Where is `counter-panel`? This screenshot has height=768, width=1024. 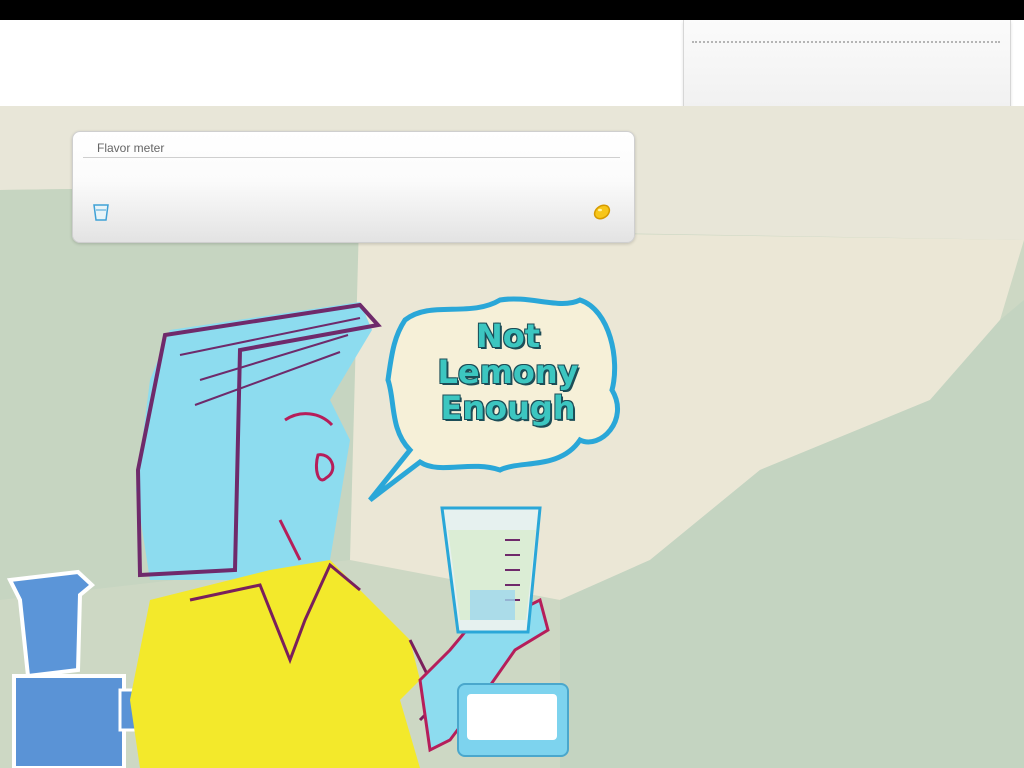
counter-panel is located at coordinates (513, 720).